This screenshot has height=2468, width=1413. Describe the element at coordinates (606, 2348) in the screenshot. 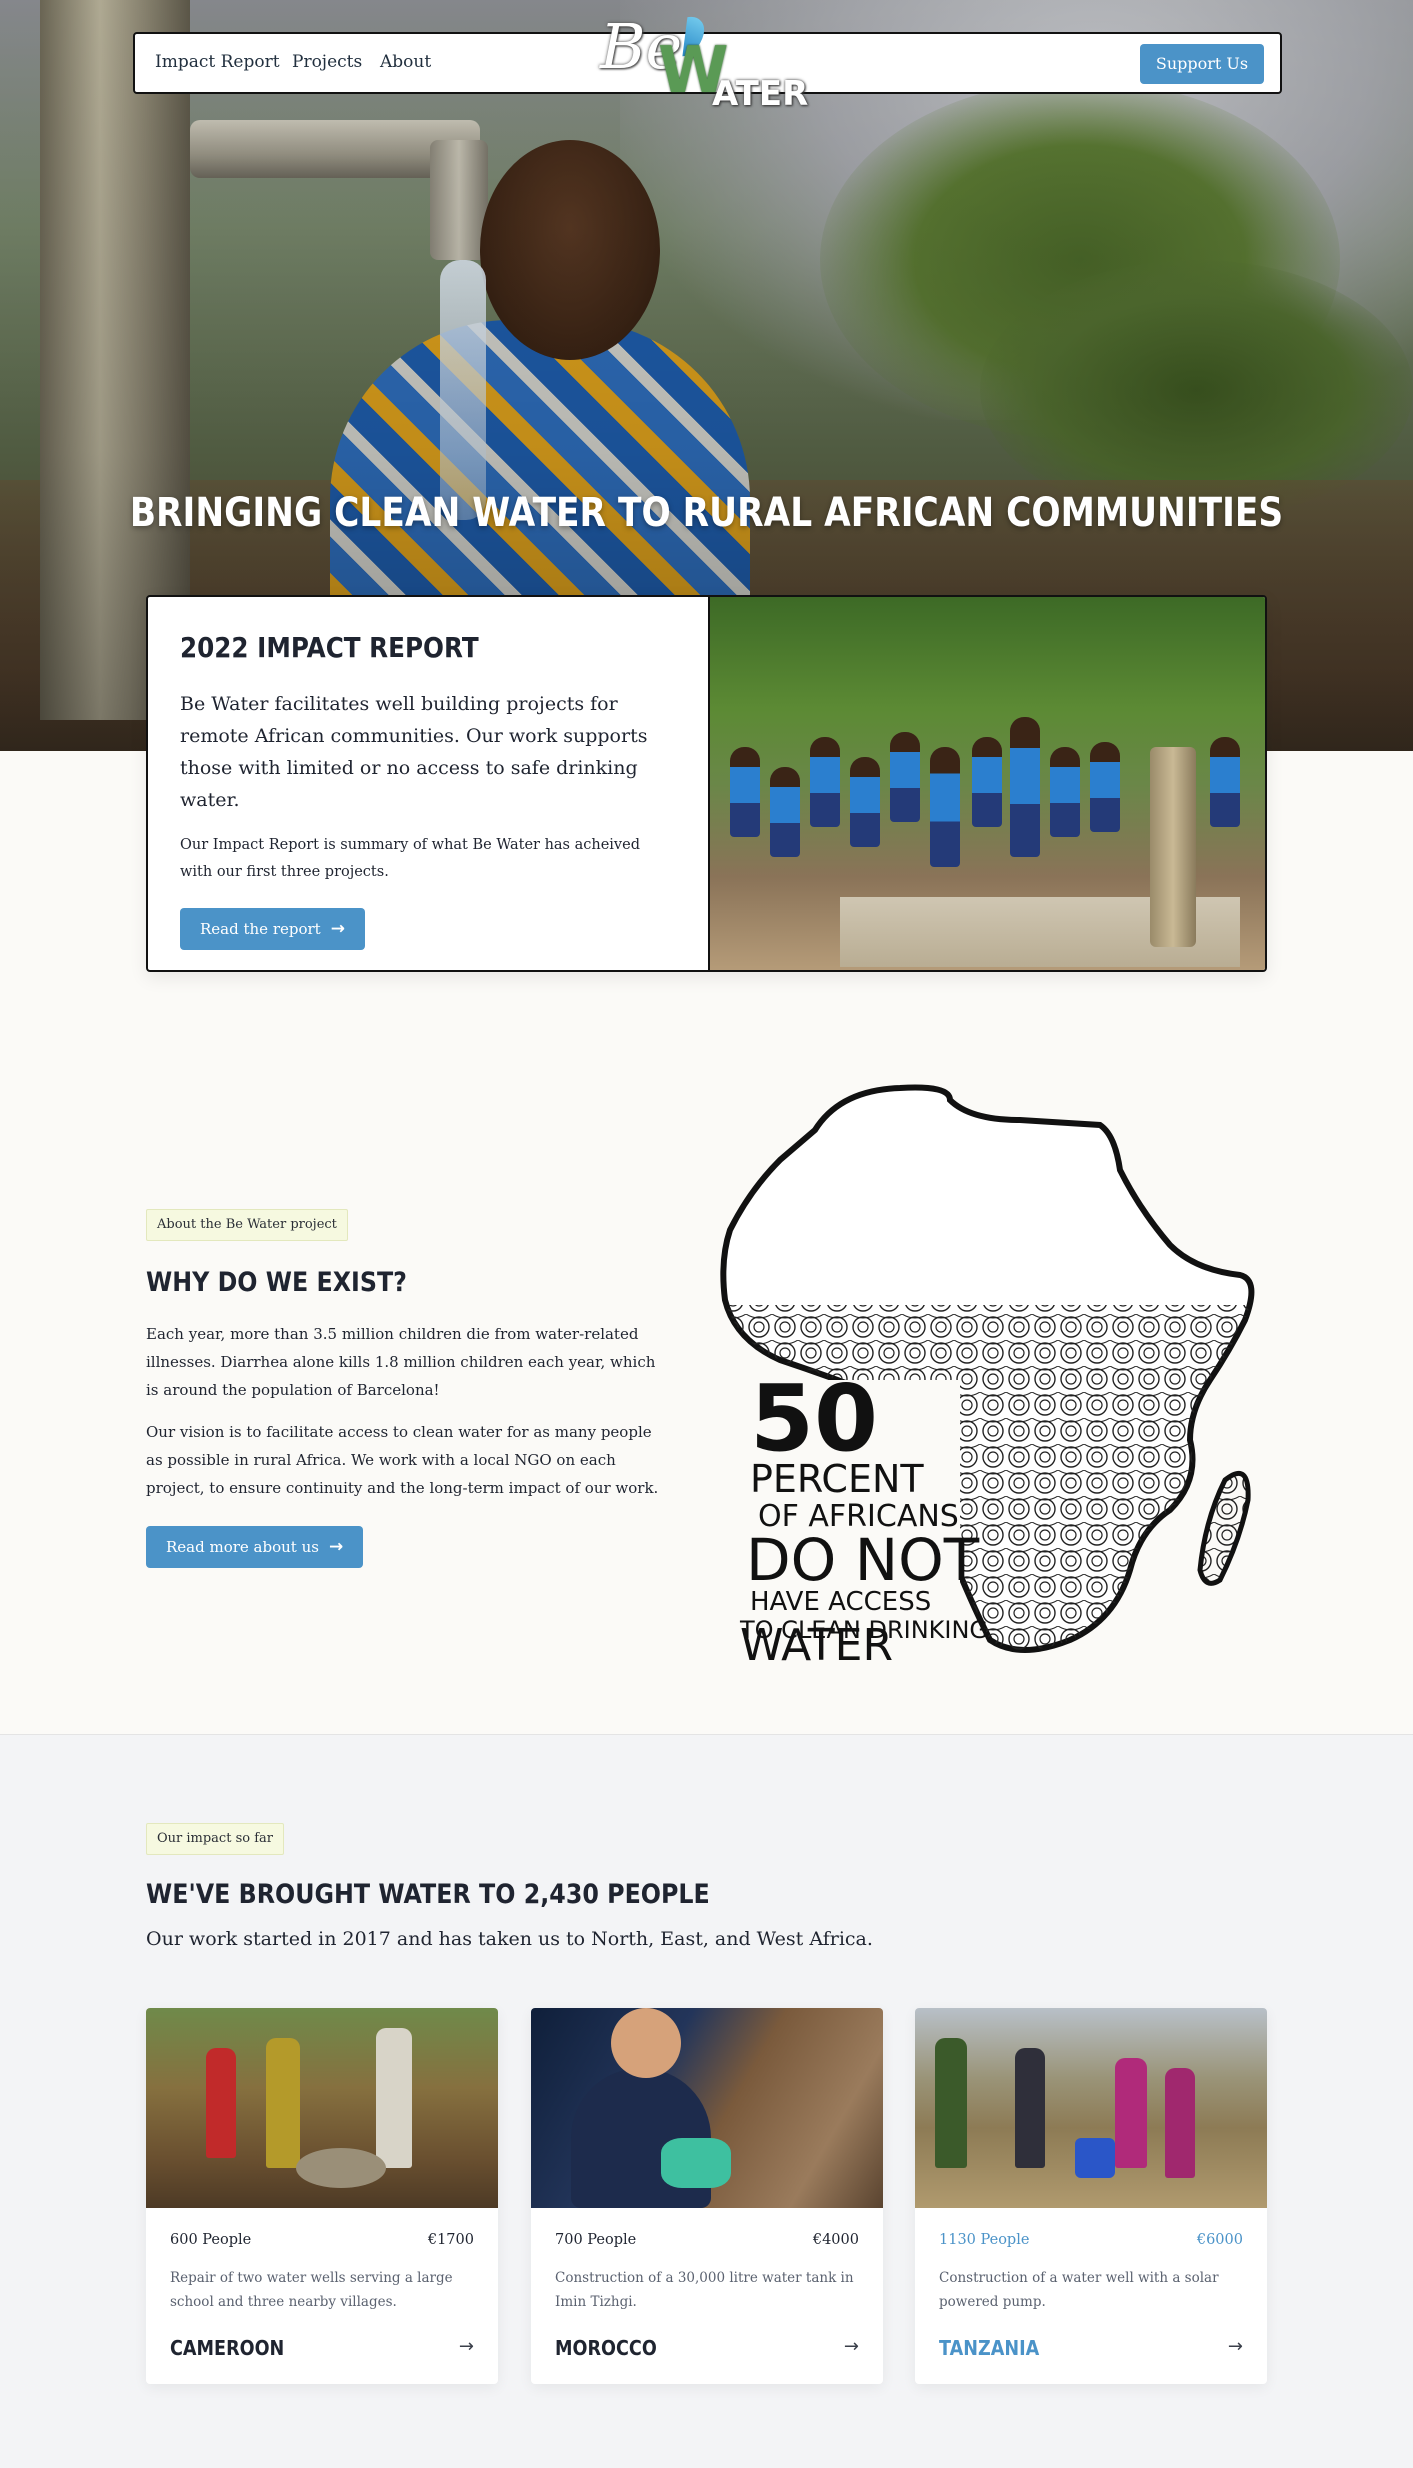

I see `project-country: MOROCCO` at that location.